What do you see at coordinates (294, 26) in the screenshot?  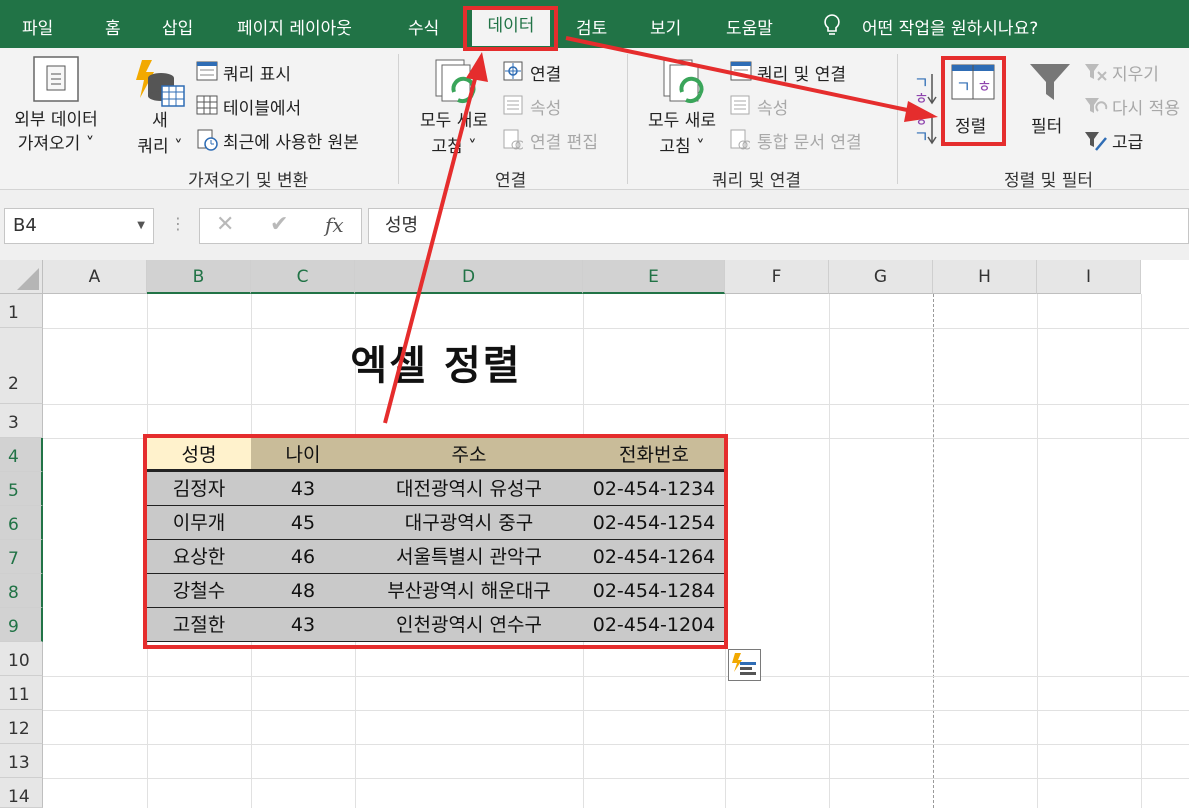 I see `tab-page-layout: 페이지 레이아웃` at bounding box center [294, 26].